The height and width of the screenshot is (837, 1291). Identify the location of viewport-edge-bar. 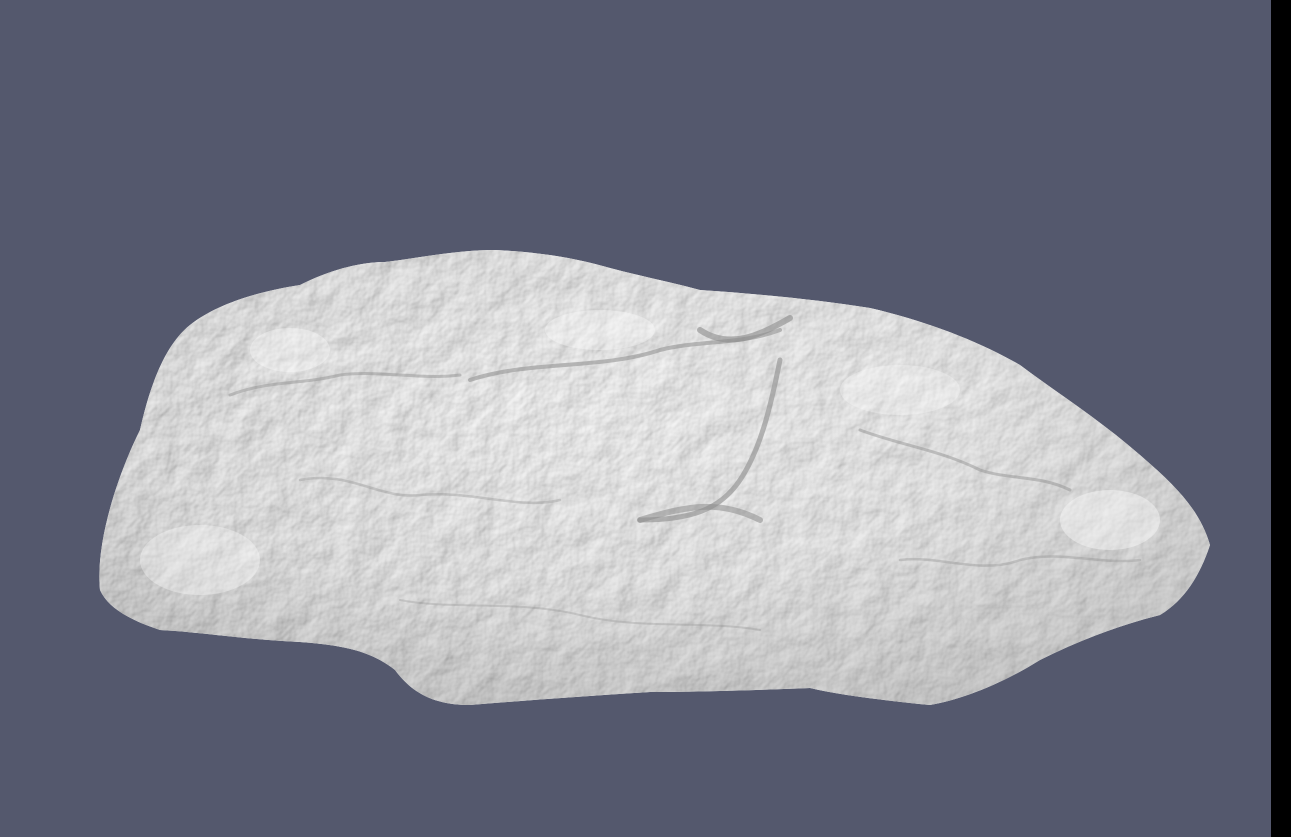
(1281, 418).